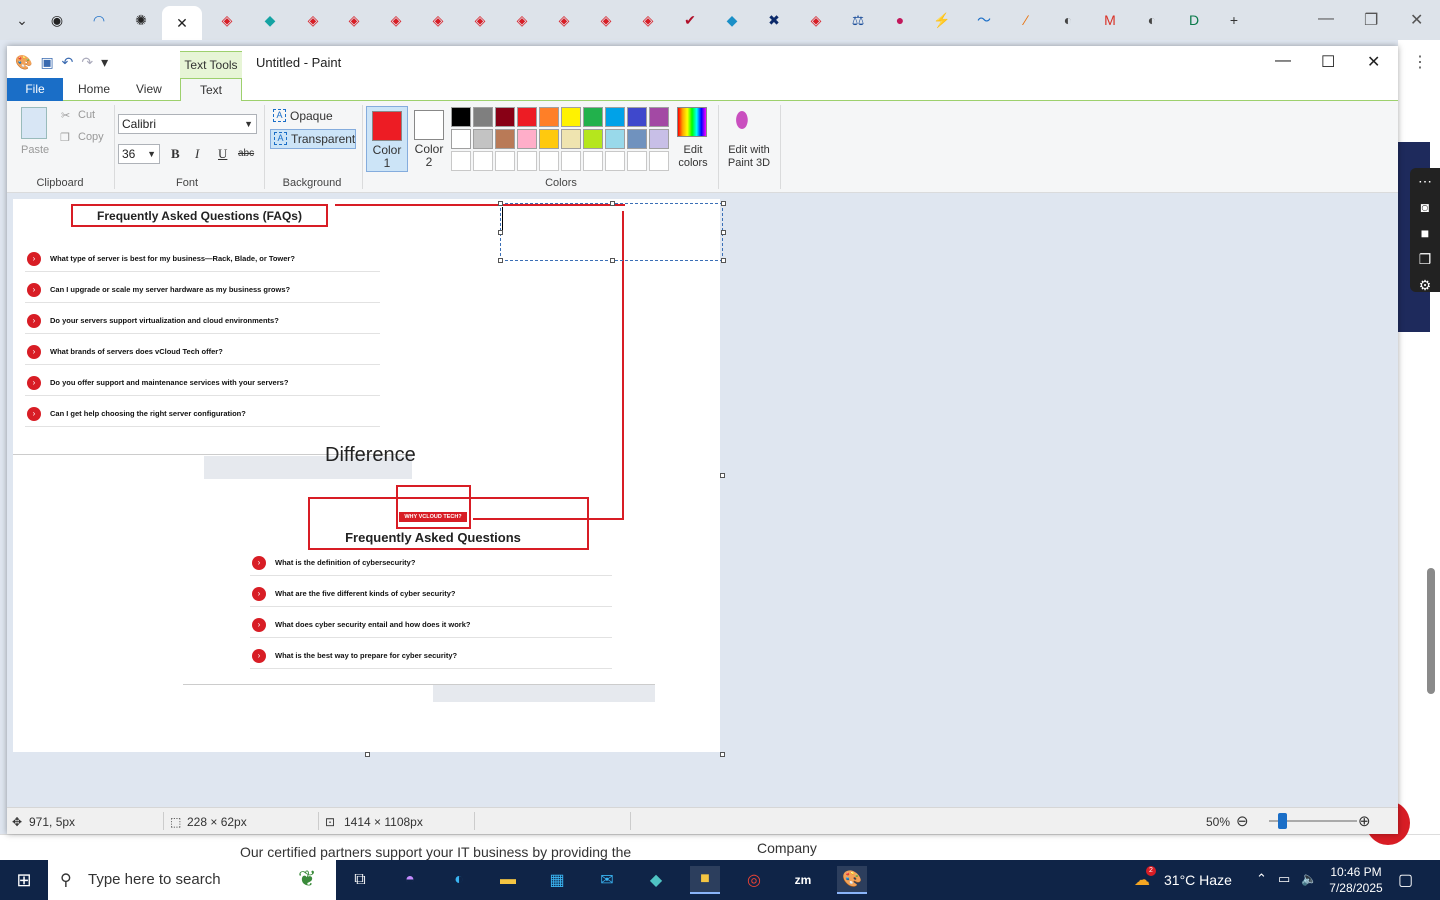 This screenshot has width=1440, height=900. I want to click on color1-button: Color 1, so click(387, 139).